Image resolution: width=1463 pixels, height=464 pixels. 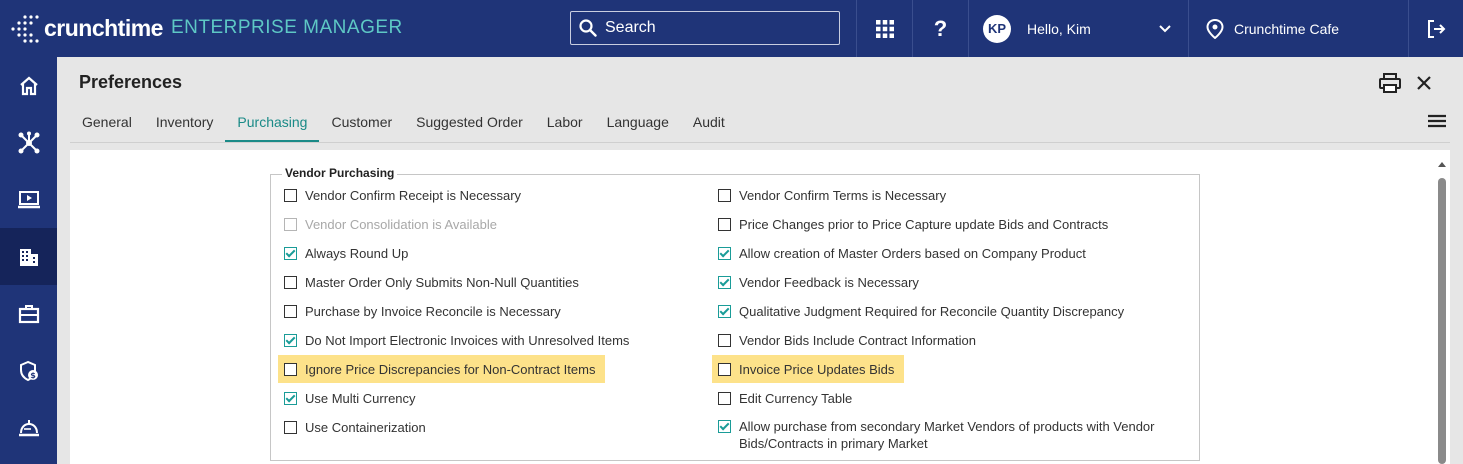 What do you see at coordinates (272, 123) in the screenshot?
I see `tab-purchasing: Purchasing` at bounding box center [272, 123].